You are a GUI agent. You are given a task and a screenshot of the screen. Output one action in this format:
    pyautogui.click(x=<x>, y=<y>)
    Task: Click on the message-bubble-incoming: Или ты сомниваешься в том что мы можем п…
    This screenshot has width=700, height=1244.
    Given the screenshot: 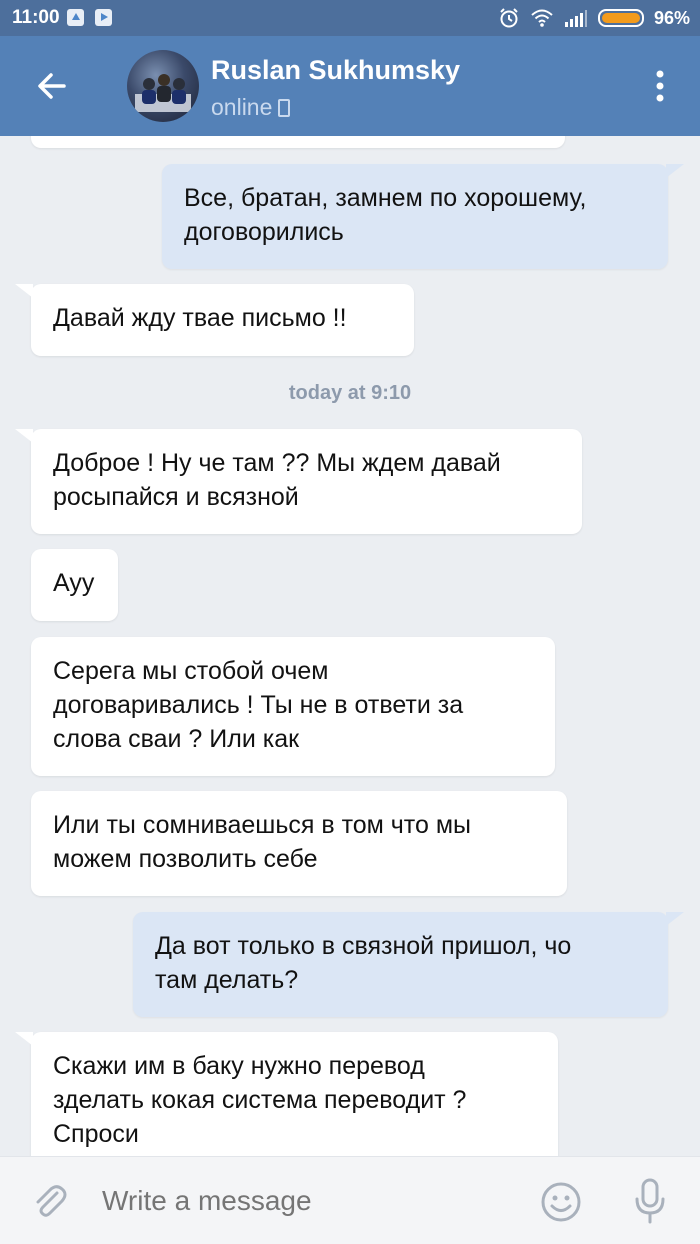 What is the action you would take?
    pyautogui.click(x=299, y=843)
    